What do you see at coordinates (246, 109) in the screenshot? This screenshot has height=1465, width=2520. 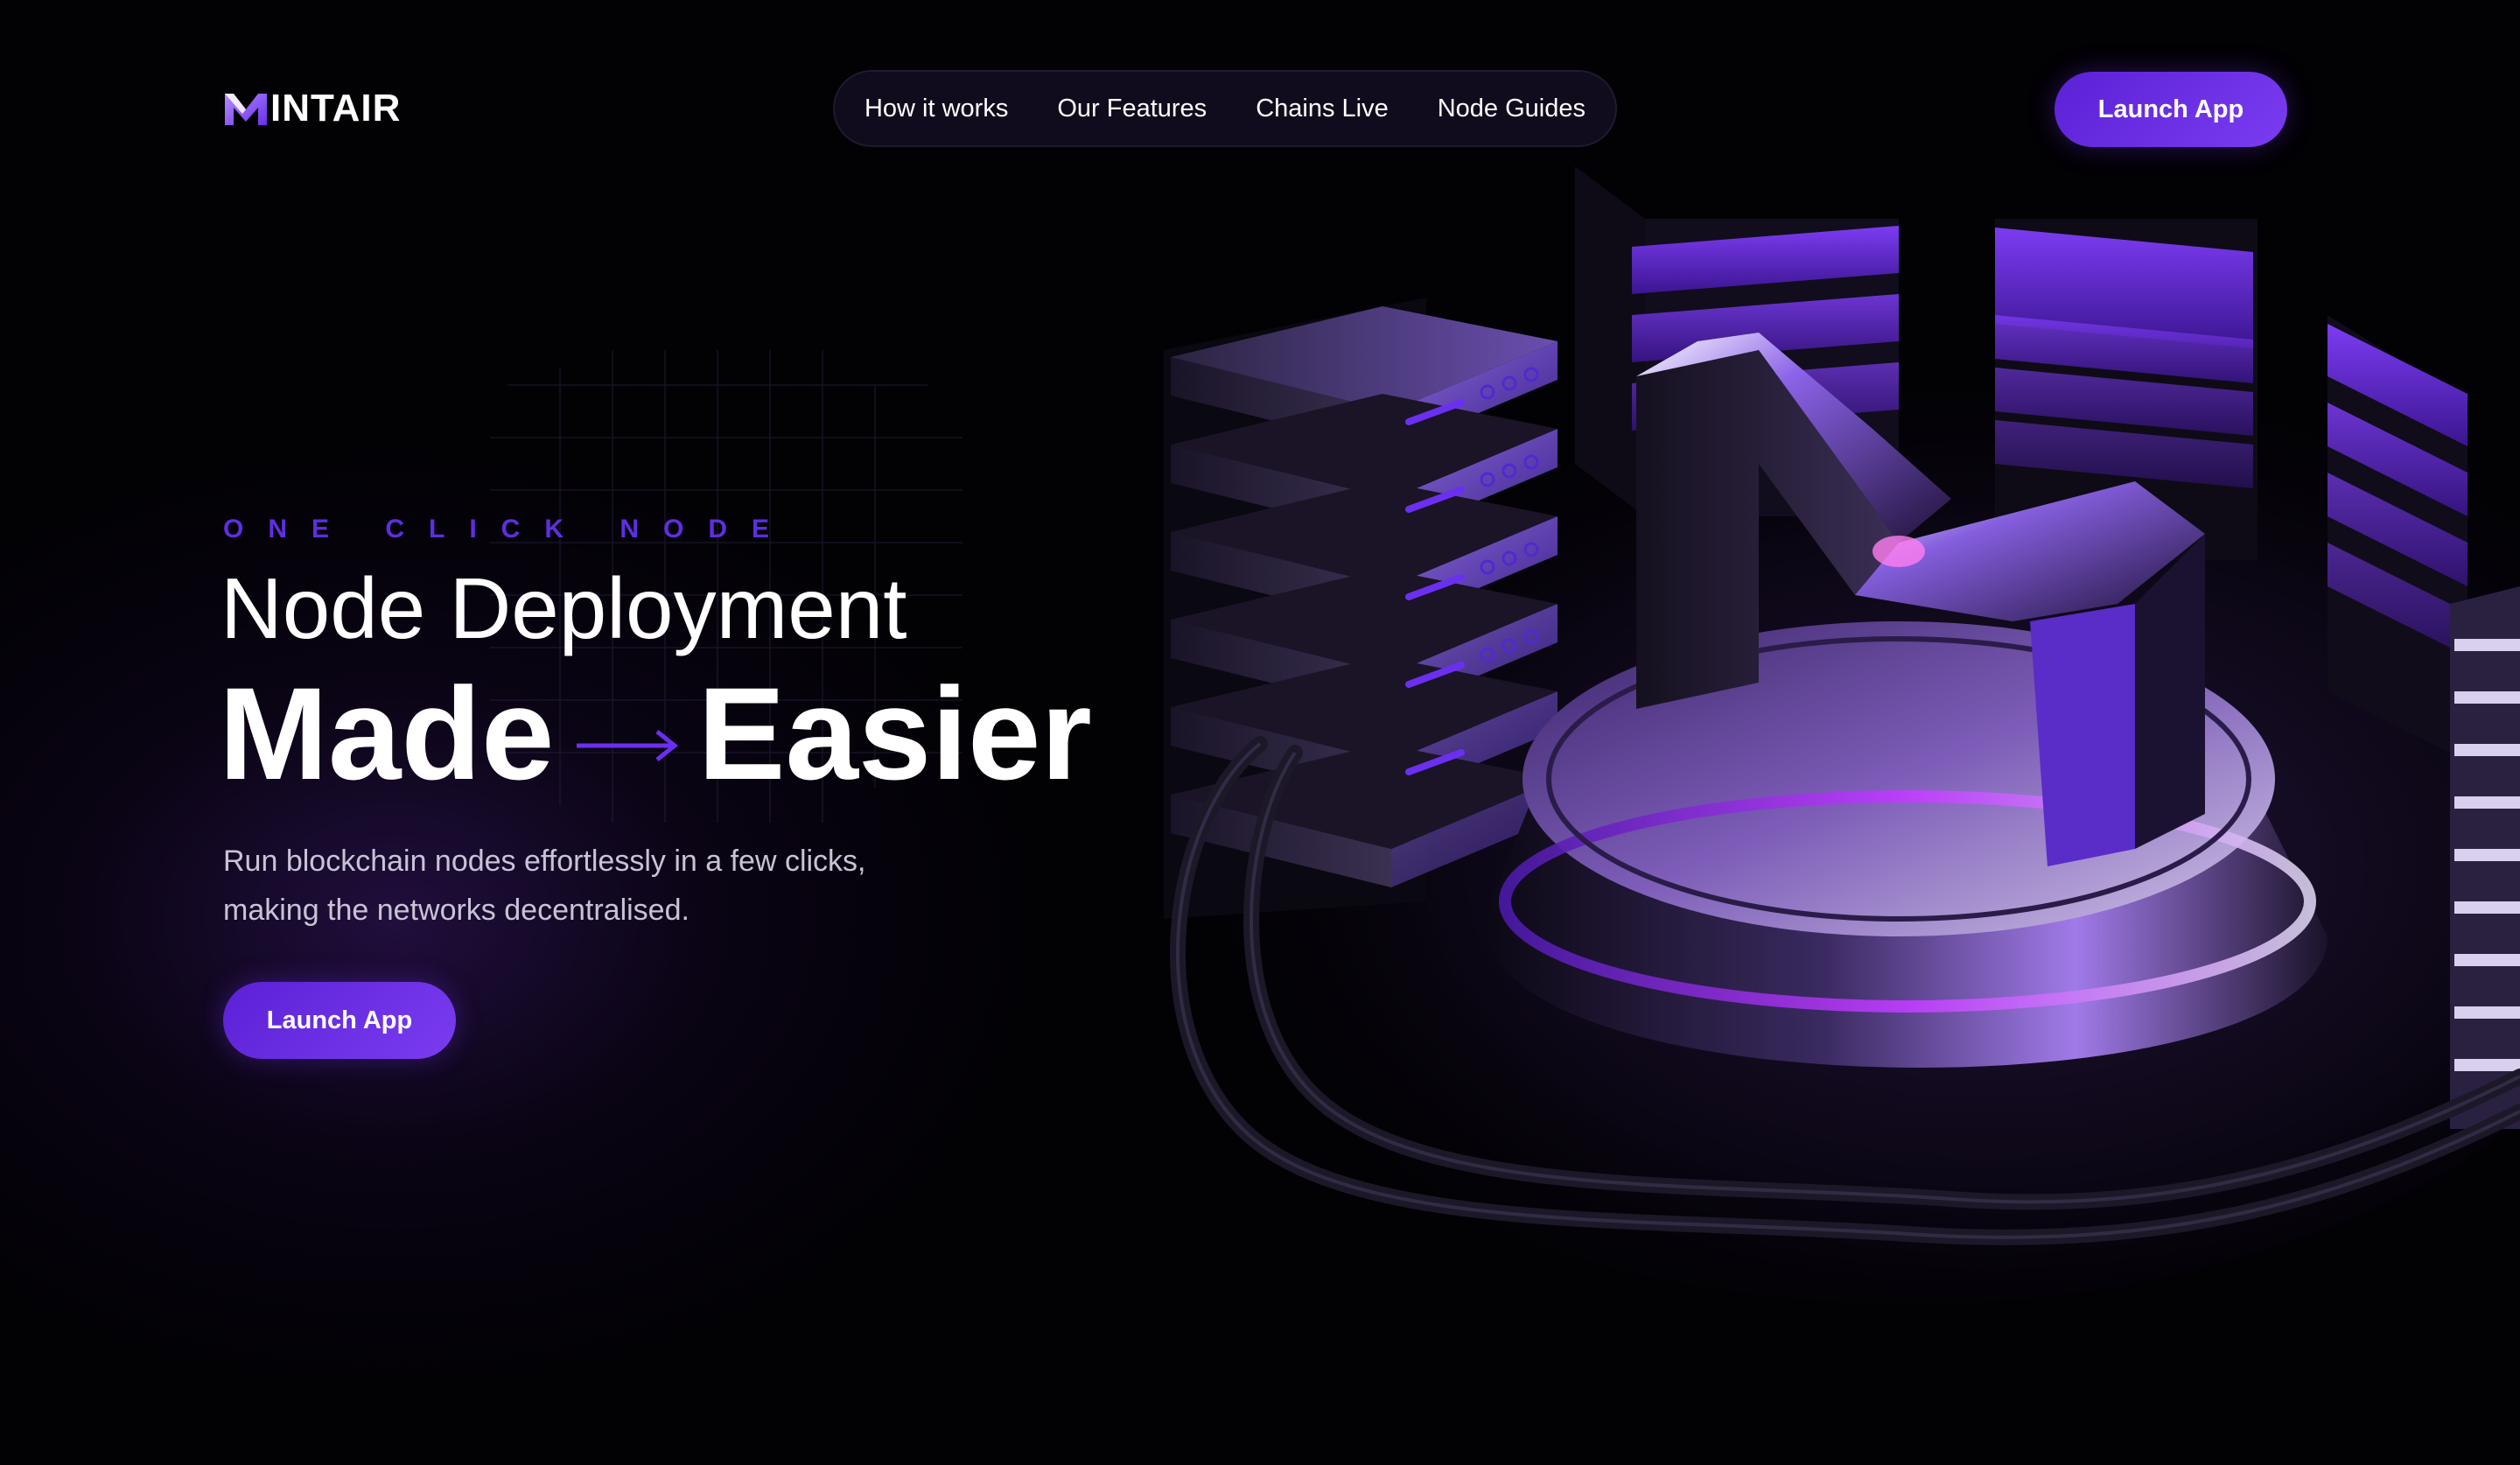 I see `logo-mark-icon` at bounding box center [246, 109].